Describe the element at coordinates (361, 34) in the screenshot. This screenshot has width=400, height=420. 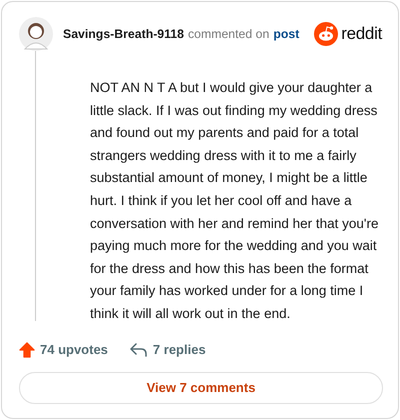
I see `brand-name: reddit` at that location.